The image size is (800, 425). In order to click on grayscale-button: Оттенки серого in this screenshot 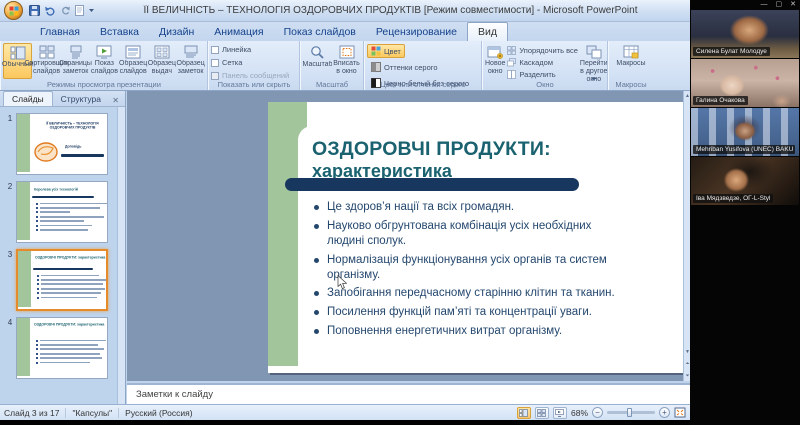, I will do `click(404, 67)`.